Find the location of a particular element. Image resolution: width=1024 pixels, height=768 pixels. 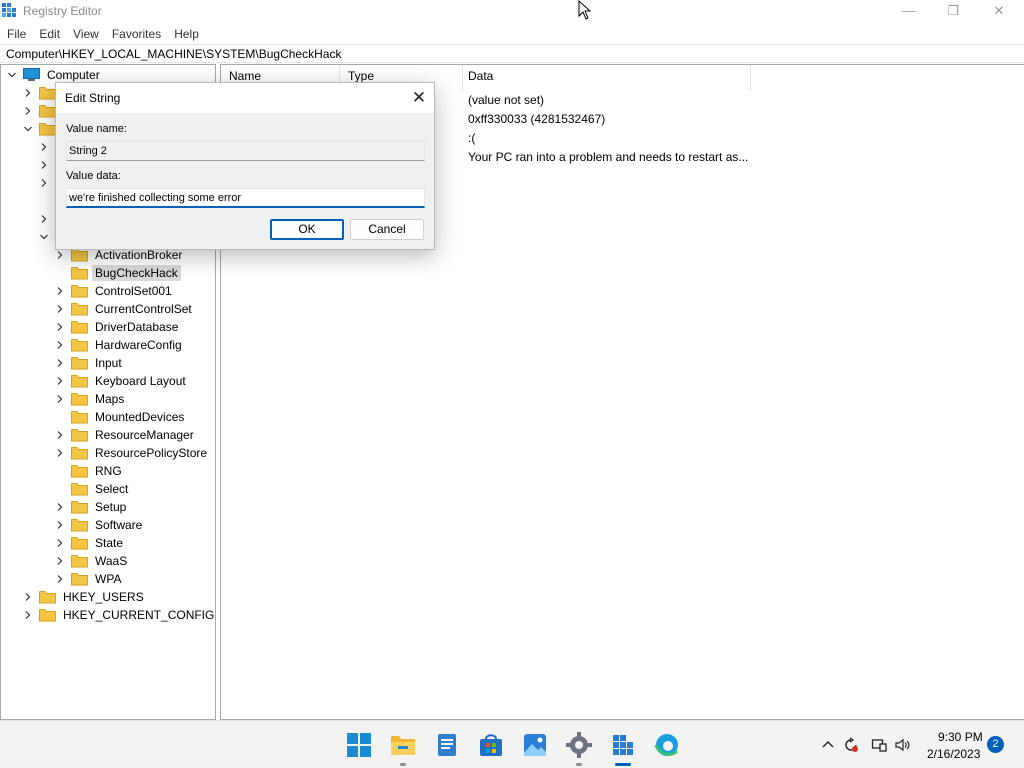

tree-item-system-child: WaaS is located at coordinates (91, 561).